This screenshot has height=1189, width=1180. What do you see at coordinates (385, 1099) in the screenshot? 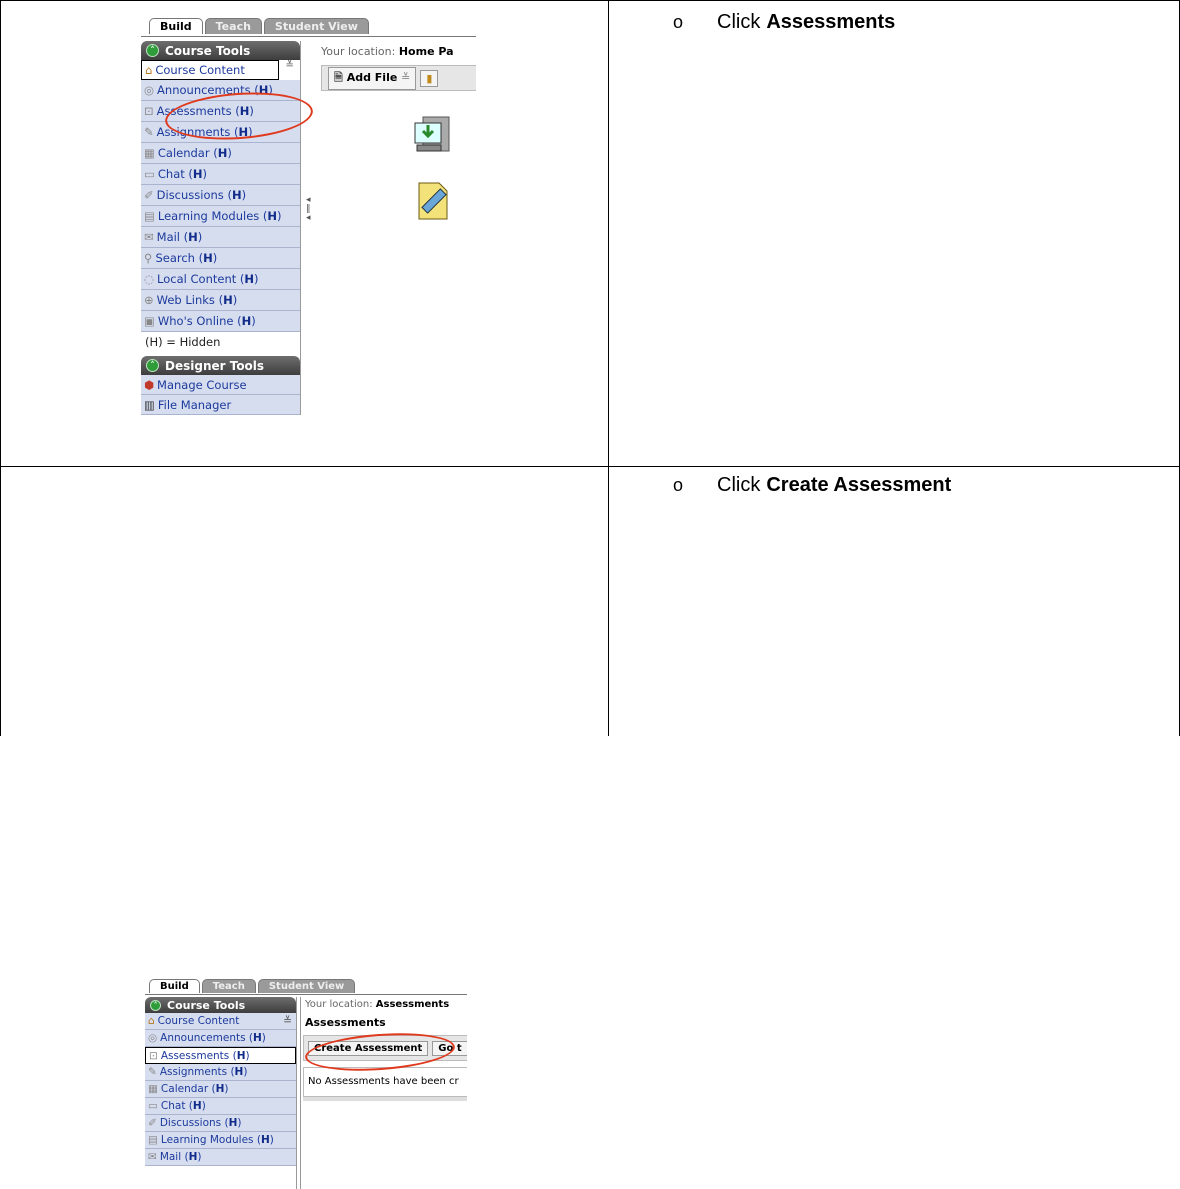
I see `list-footer` at bounding box center [385, 1099].